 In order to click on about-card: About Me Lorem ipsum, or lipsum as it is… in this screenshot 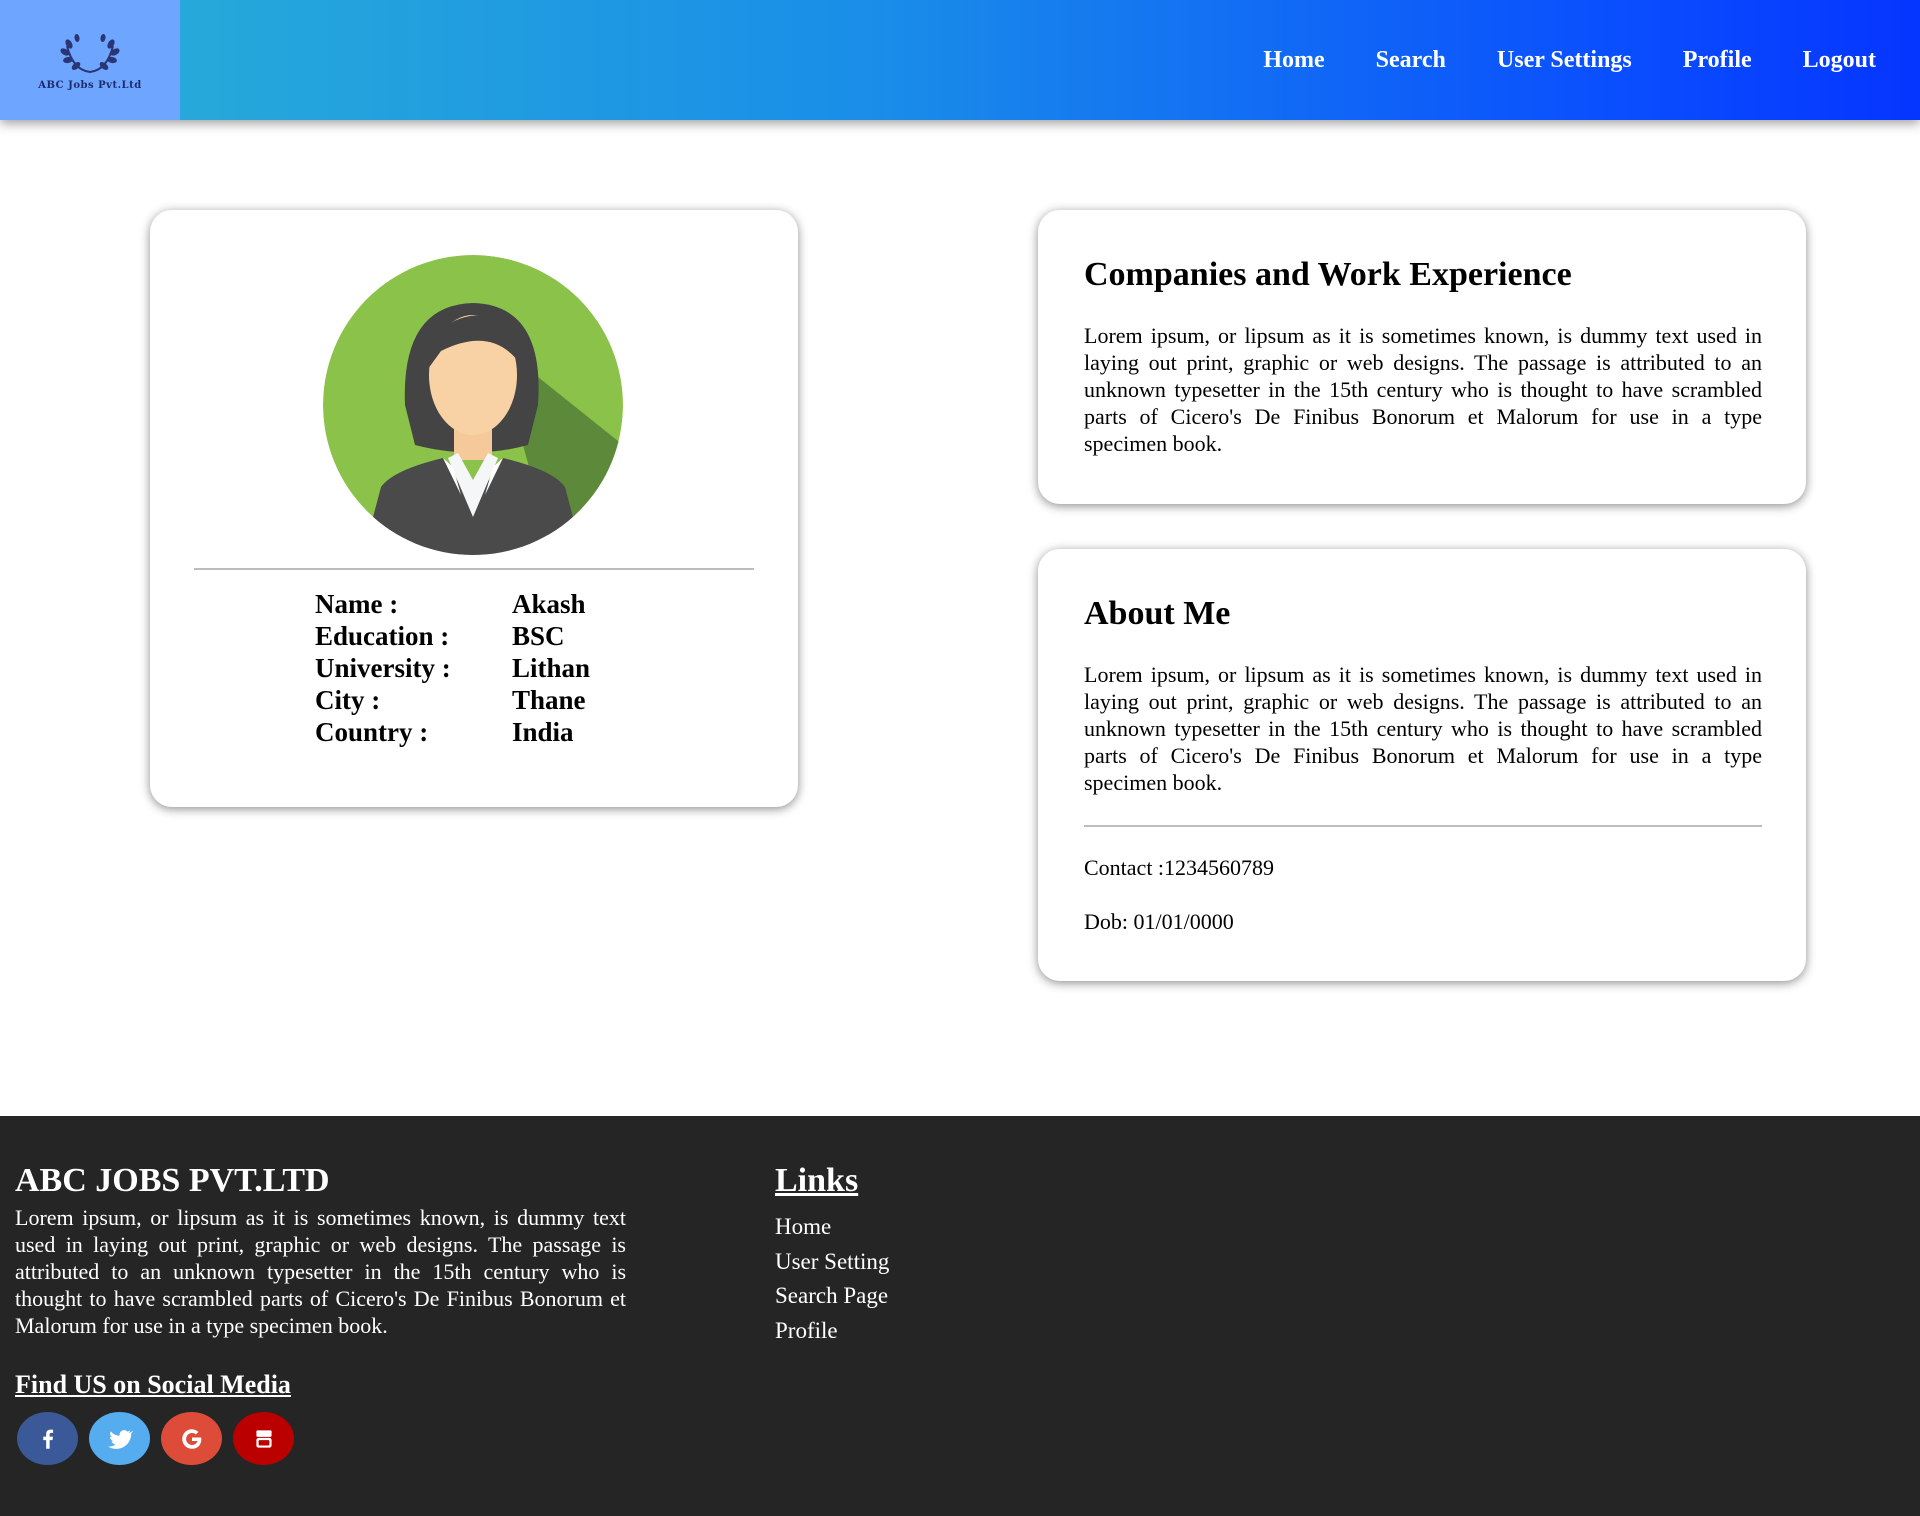, I will do `click(1422, 765)`.